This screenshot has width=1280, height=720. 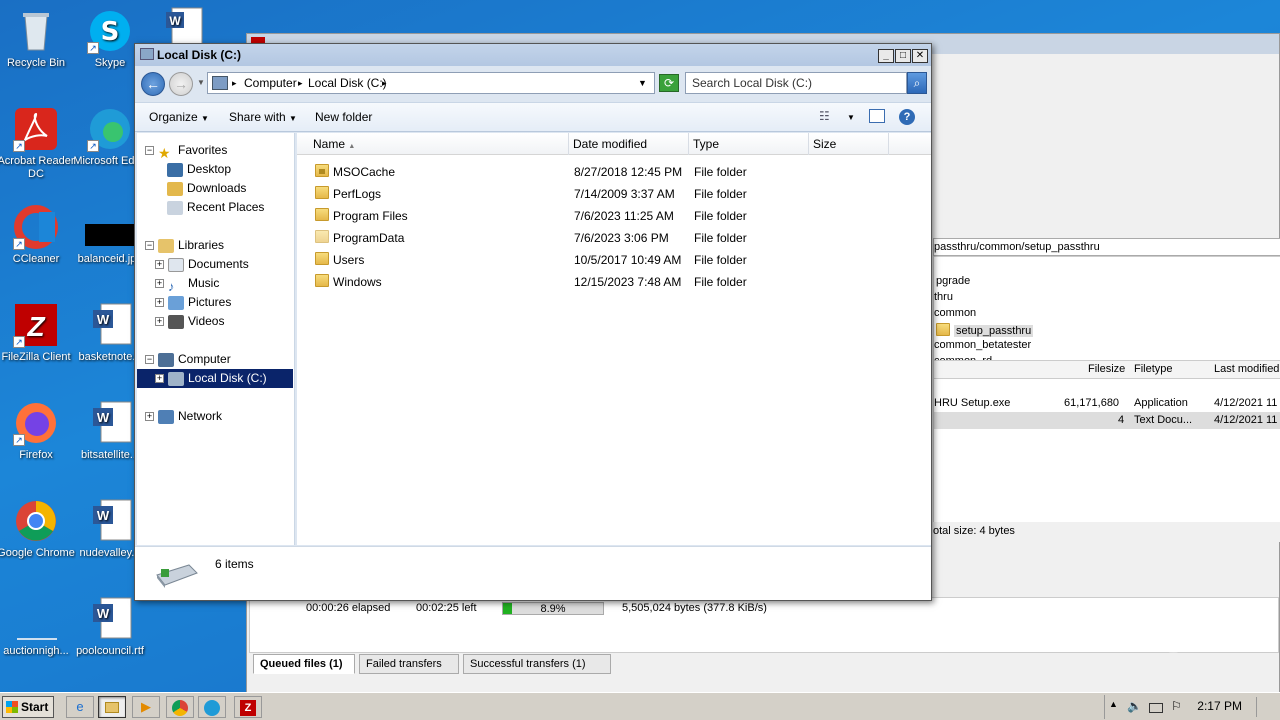 What do you see at coordinates (669, 83) in the screenshot?
I see `refresh-button: ⟳` at bounding box center [669, 83].